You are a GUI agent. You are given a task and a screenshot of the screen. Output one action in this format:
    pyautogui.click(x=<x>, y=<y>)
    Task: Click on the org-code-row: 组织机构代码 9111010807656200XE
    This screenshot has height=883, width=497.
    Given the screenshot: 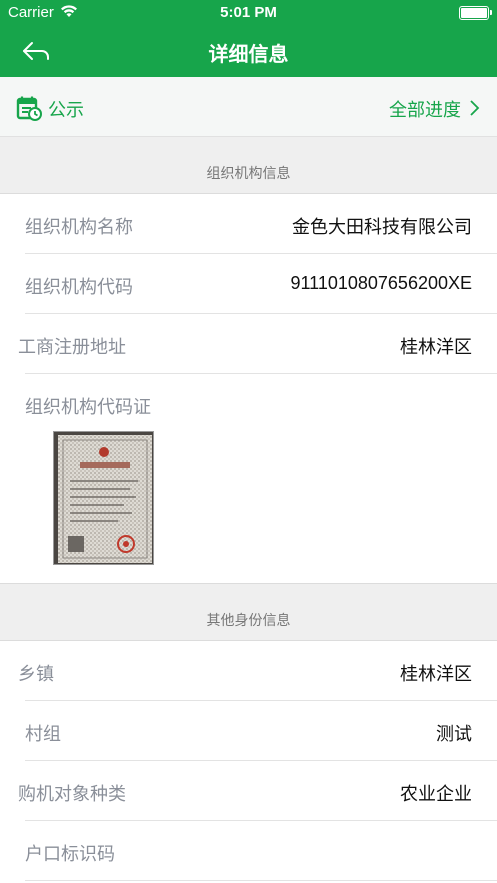 What is the action you would take?
    pyautogui.click(x=248, y=284)
    